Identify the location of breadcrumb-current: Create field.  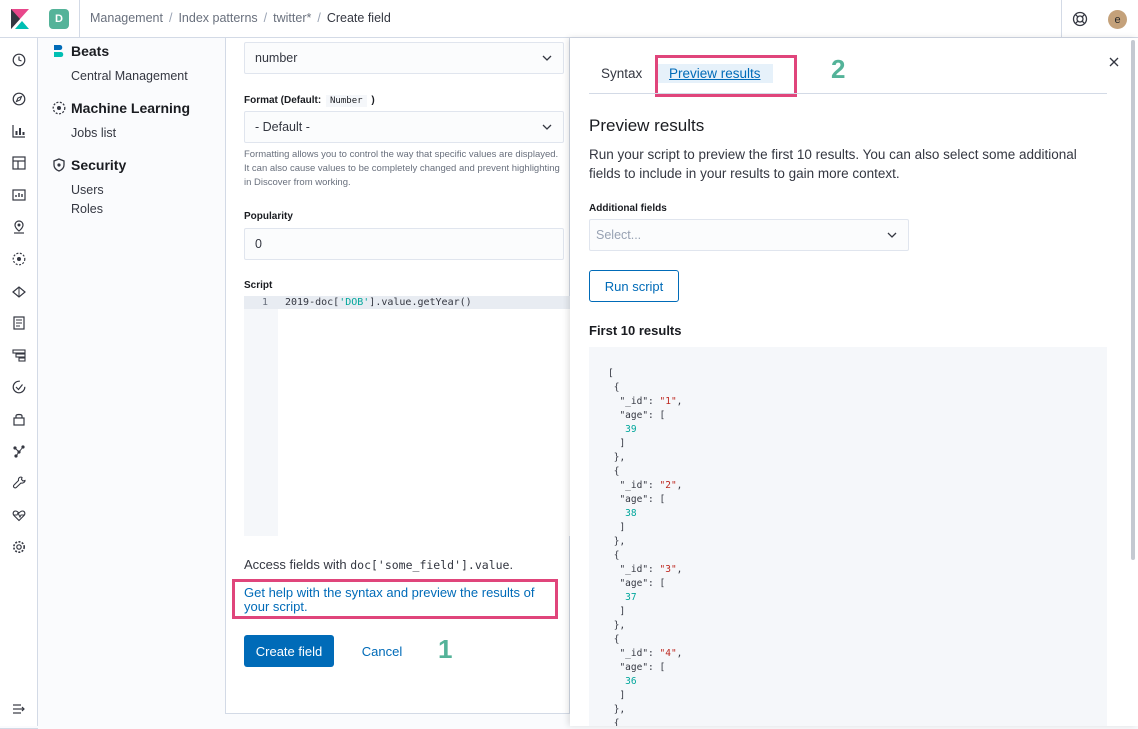
(358, 18).